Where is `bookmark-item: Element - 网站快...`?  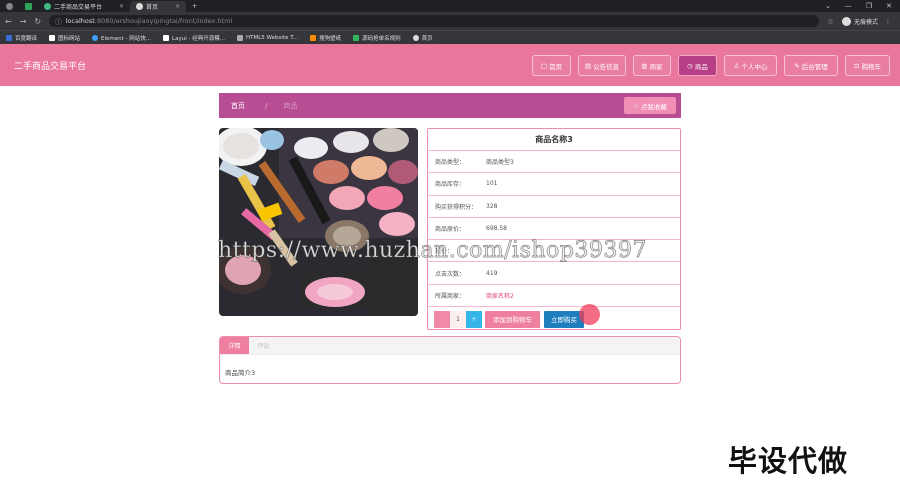 bookmark-item: Element - 网站快... is located at coordinates (121, 38).